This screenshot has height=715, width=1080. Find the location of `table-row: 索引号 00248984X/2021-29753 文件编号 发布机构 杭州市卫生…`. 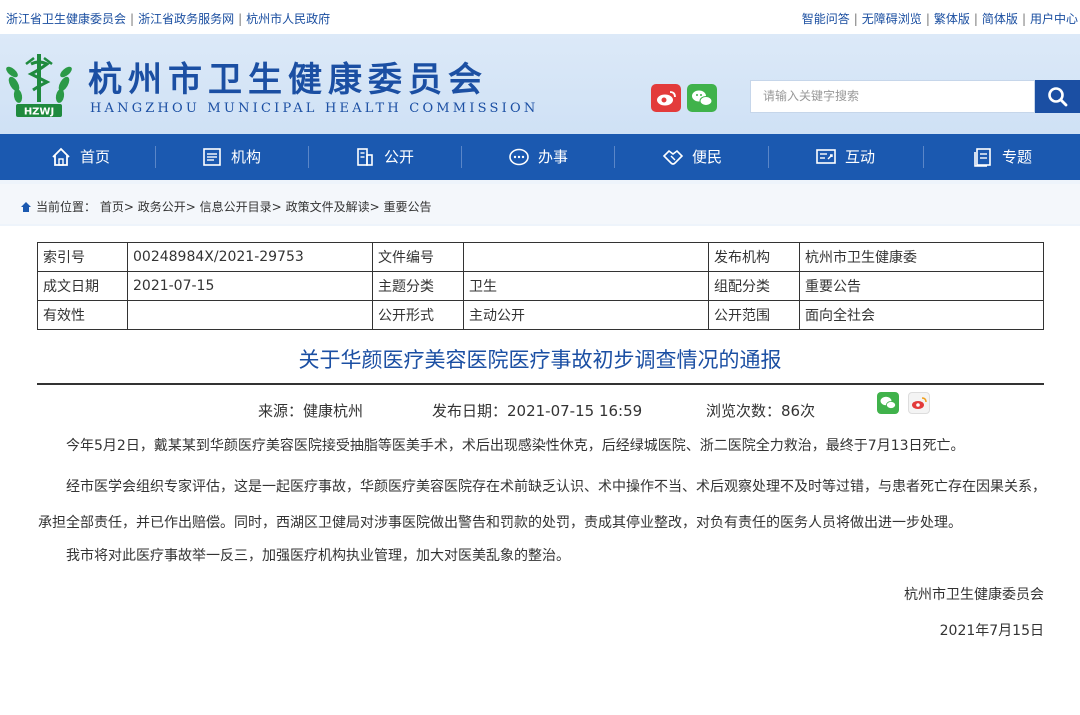

table-row: 索引号 00248984X/2021-29753 文件编号 发布机构 杭州市卫生… is located at coordinates (540, 257).